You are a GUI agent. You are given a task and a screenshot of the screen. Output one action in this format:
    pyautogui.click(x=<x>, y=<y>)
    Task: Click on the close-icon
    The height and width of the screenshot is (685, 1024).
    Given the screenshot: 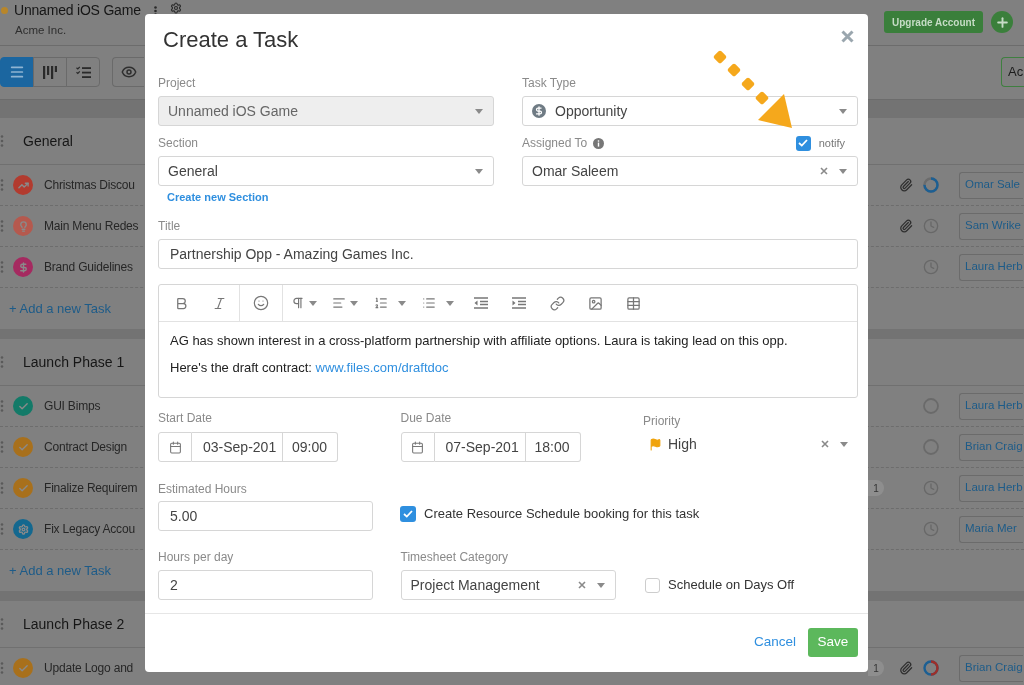 What is the action you would take?
    pyautogui.click(x=847, y=36)
    